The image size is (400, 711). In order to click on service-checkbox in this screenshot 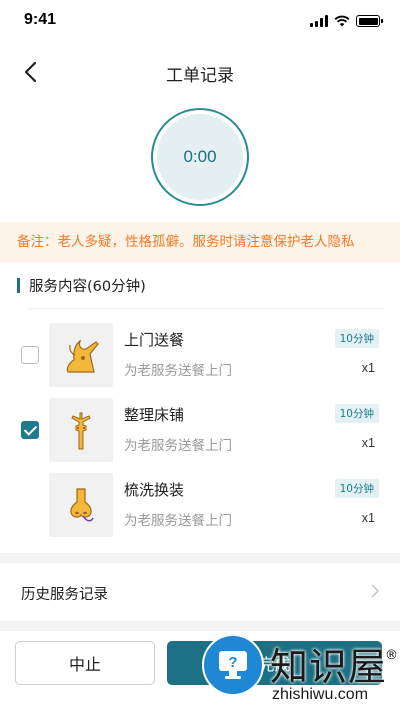, I will do `click(30, 355)`.